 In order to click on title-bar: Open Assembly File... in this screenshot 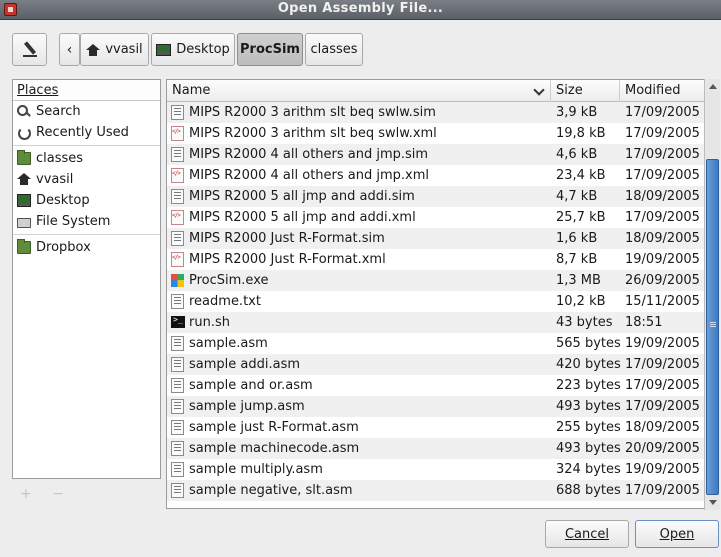, I will do `click(360, 10)`.